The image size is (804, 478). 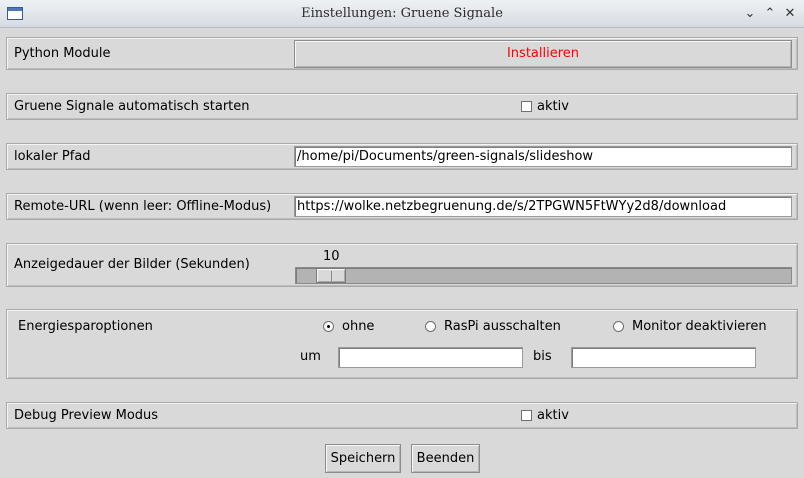 I want to click on quit-button: Beenden, so click(x=445, y=458).